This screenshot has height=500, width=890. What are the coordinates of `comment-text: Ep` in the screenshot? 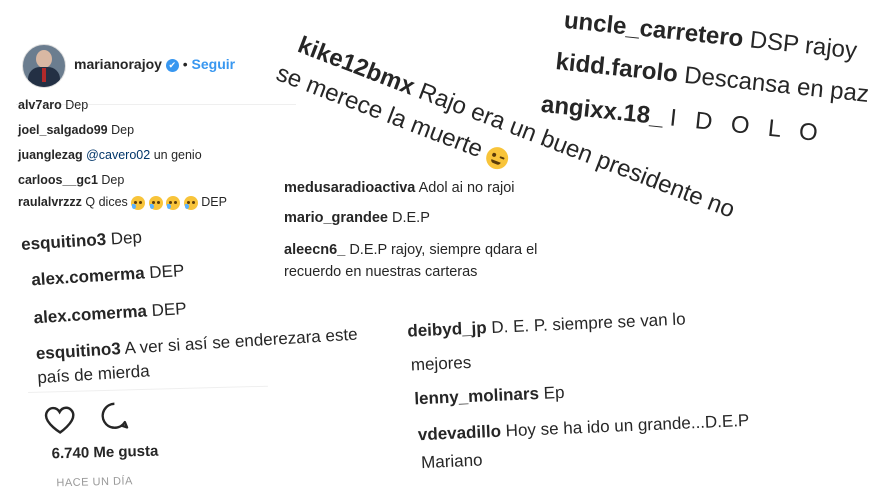 It's located at (554, 392).